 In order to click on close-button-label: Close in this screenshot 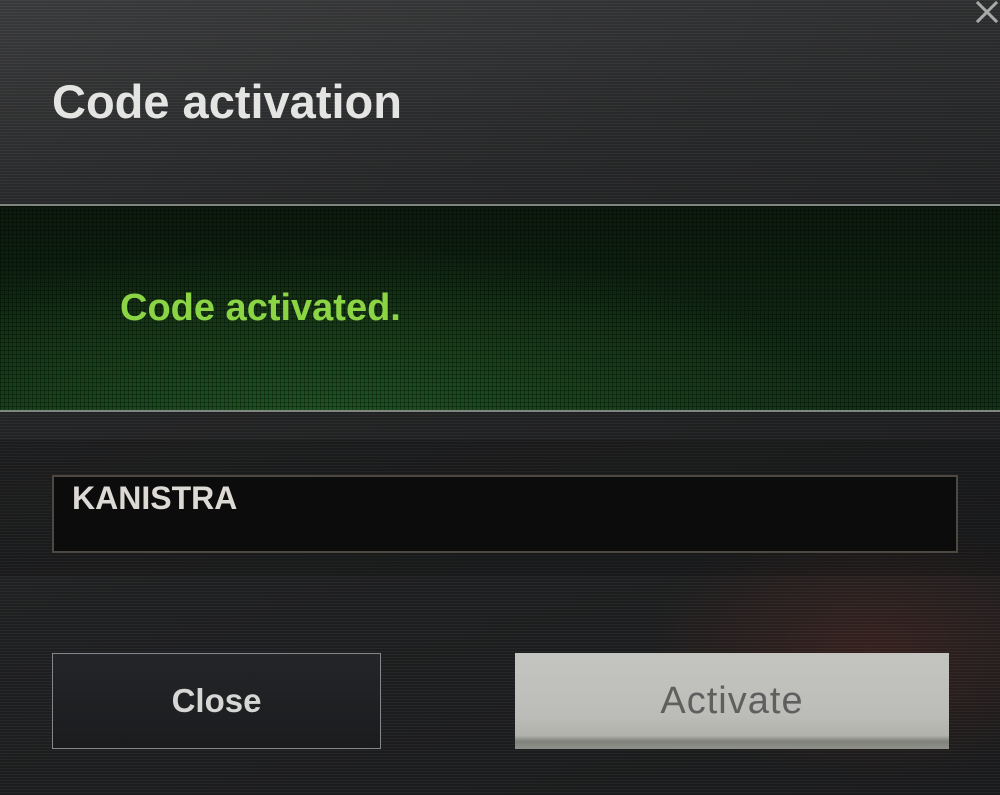, I will do `click(216, 700)`.